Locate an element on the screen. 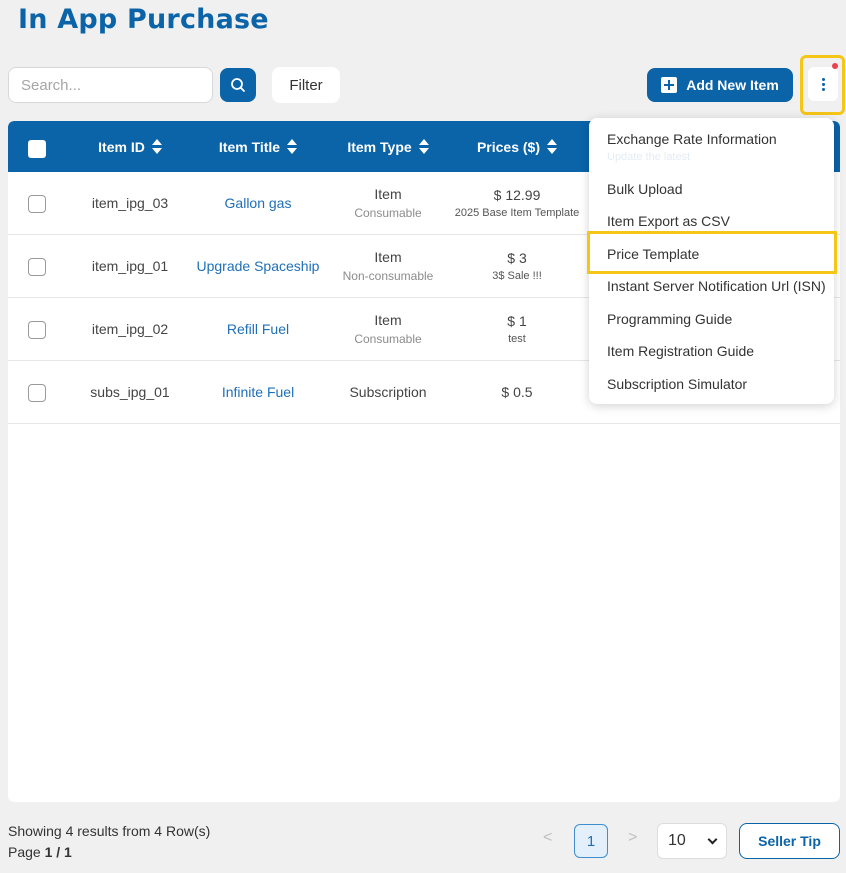 The image size is (846, 873). select-all-checkbox is located at coordinates (37, 149).